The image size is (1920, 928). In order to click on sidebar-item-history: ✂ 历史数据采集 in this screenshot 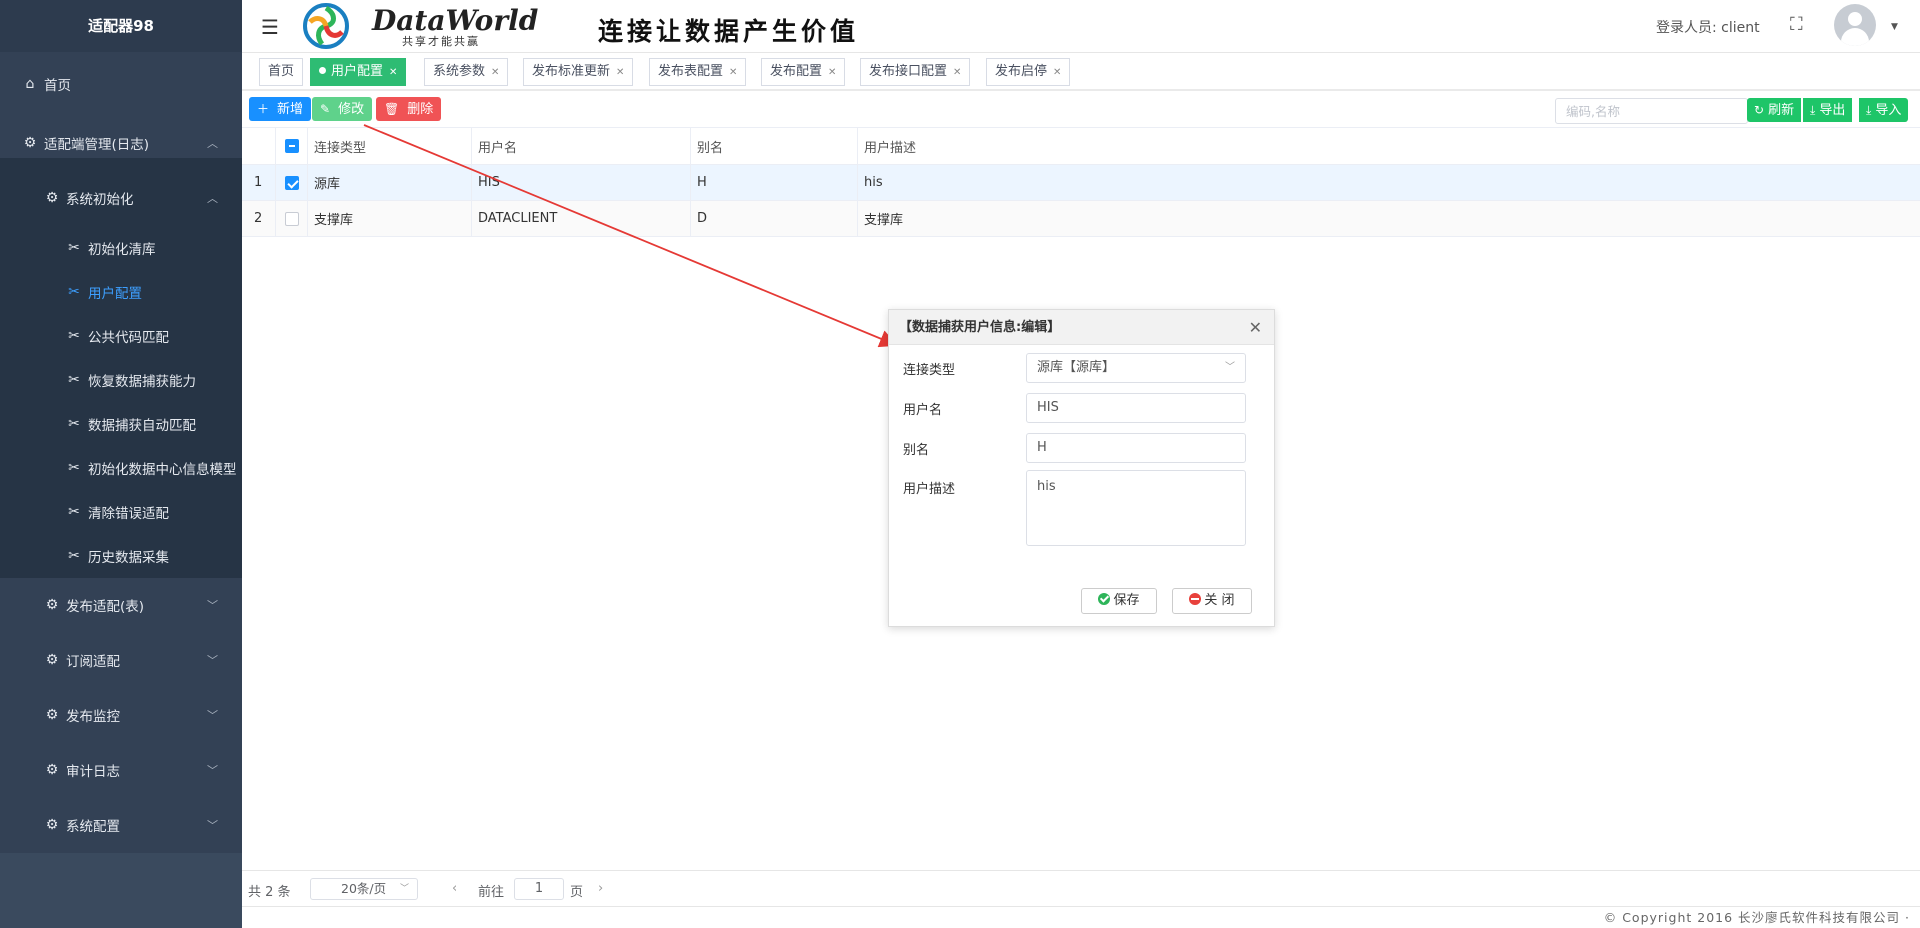, I will do `click(121, 556)`.